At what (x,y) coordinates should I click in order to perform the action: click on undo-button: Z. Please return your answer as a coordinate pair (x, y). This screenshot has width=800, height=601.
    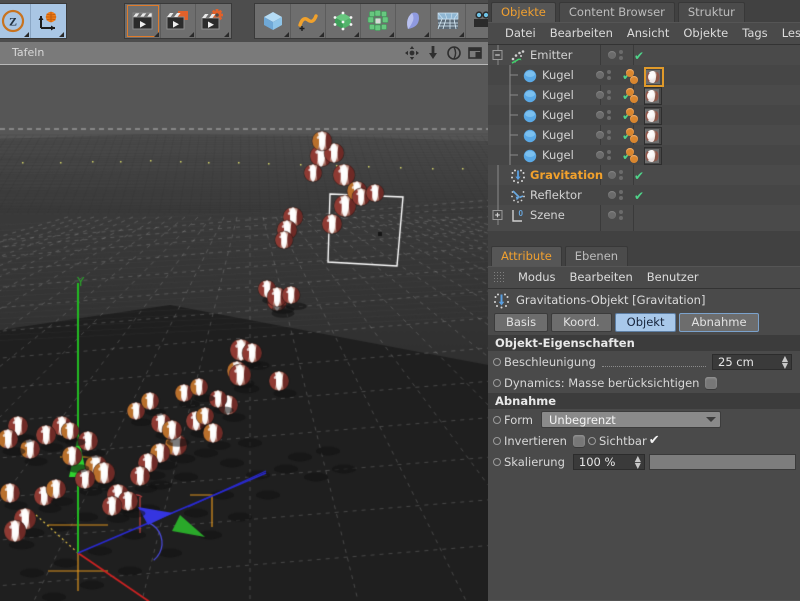
    Looking at the image, I should click on (15, 21).